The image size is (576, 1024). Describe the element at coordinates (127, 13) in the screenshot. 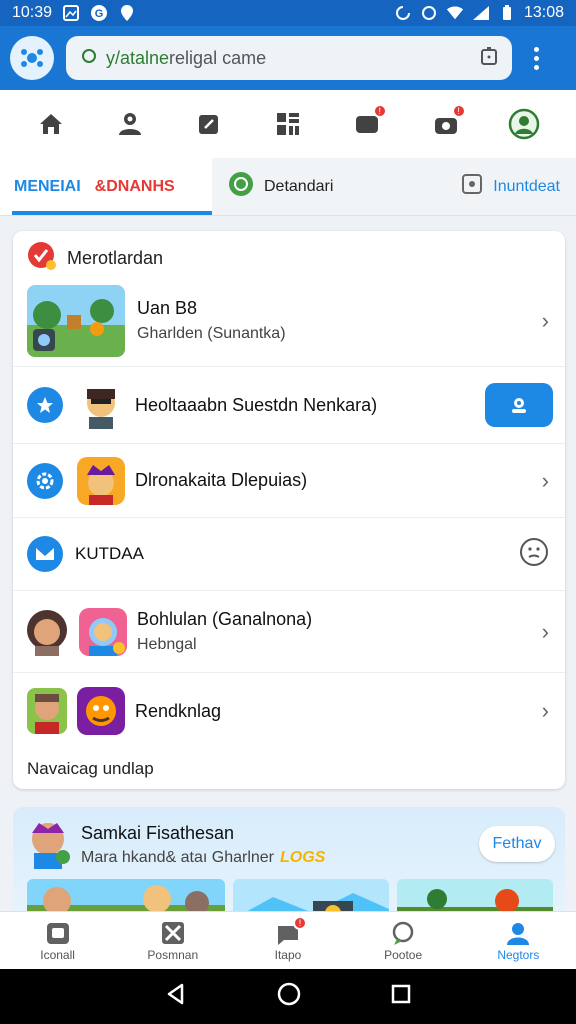

I see `location-notification-icon` at that location.